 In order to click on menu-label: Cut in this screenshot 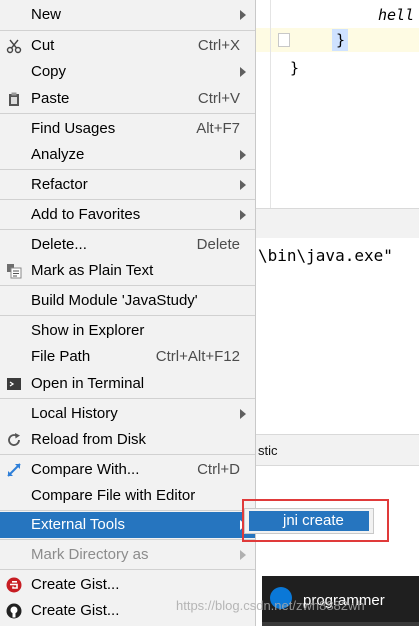, I will do `click(43, 45)`.